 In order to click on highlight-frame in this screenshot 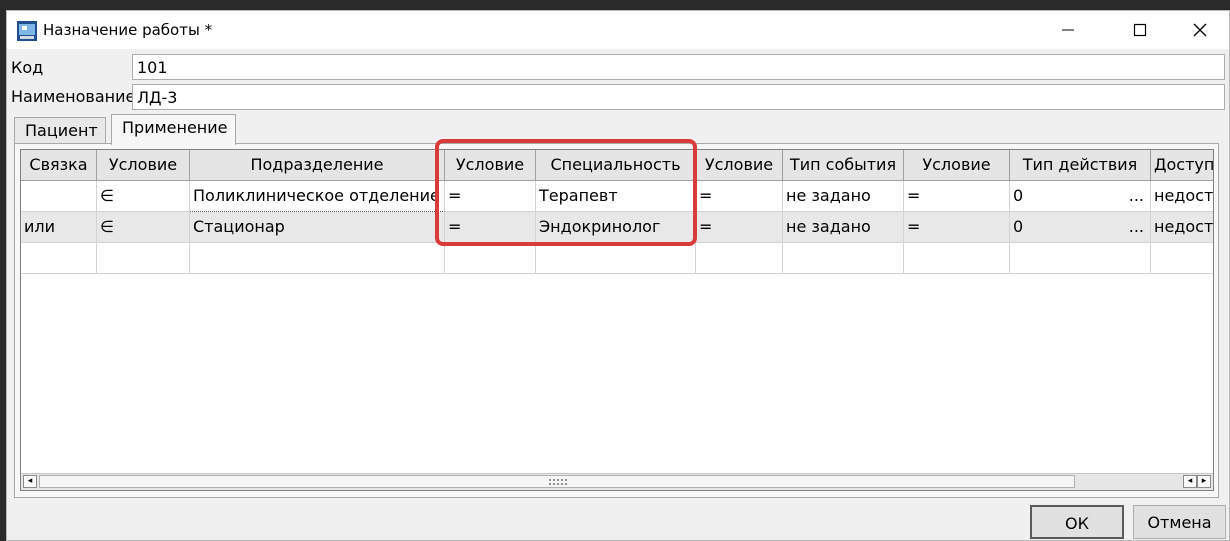, I will do `click(566, 192)`.